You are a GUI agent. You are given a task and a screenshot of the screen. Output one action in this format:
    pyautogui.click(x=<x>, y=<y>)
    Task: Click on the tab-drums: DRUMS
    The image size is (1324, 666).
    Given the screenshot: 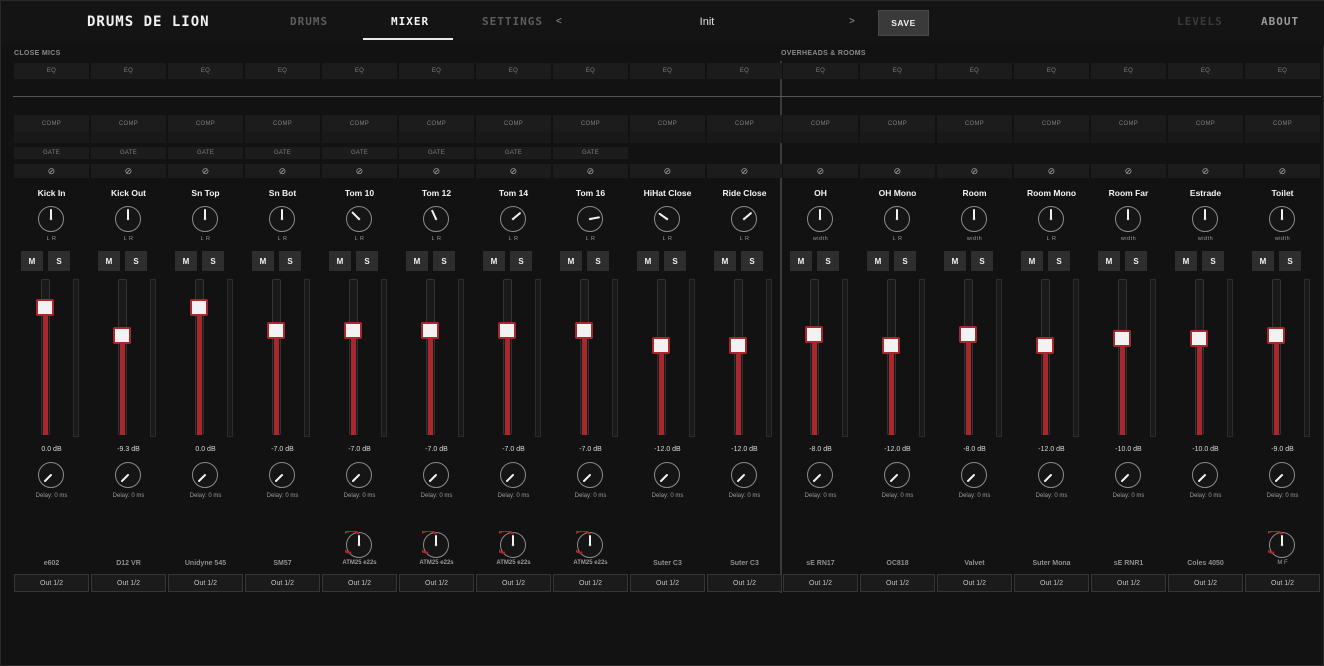 What is the action you would take?
    pyautogui.click(x=309, y=21)
    